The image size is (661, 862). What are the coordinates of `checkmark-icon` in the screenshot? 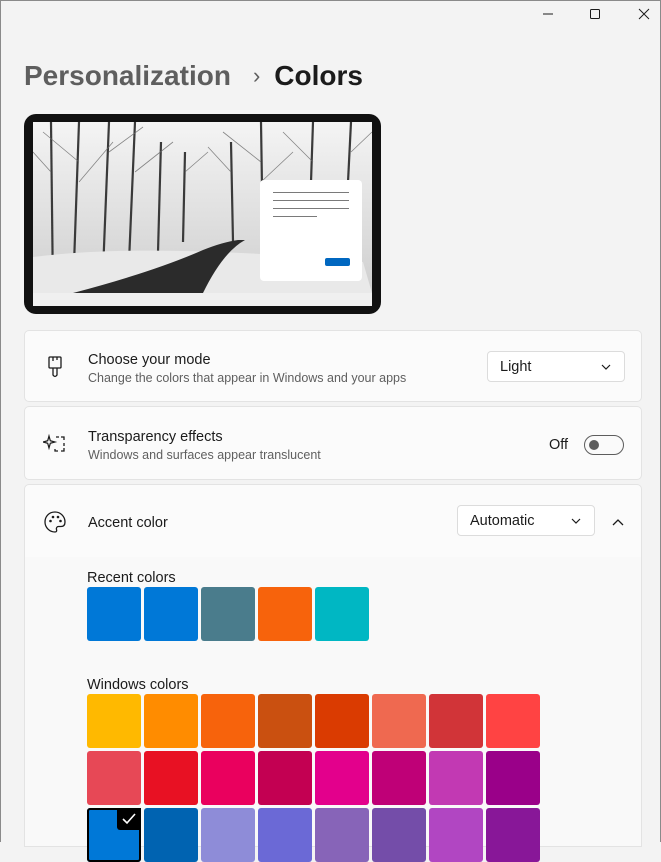 It's located at (129, 819).